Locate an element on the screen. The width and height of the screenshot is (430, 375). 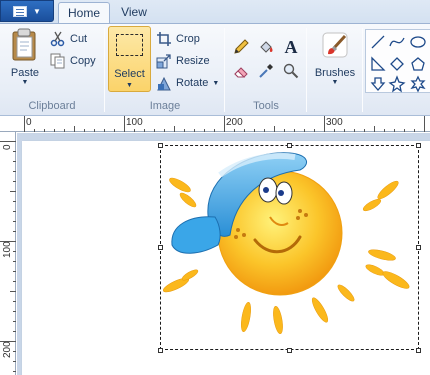
magnifier-icon is located at coordinates (291, 71).